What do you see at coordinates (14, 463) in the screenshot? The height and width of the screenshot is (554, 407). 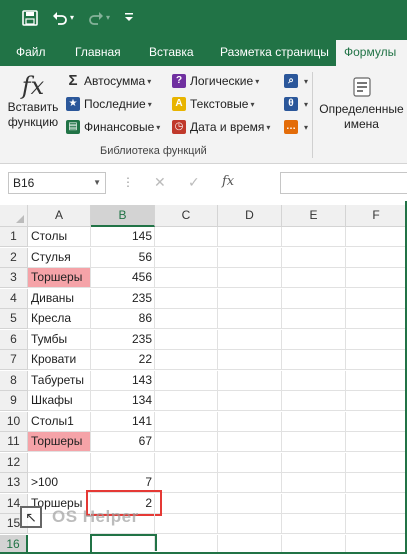 I see `row-header: 12` at bounding box center [14, 463].